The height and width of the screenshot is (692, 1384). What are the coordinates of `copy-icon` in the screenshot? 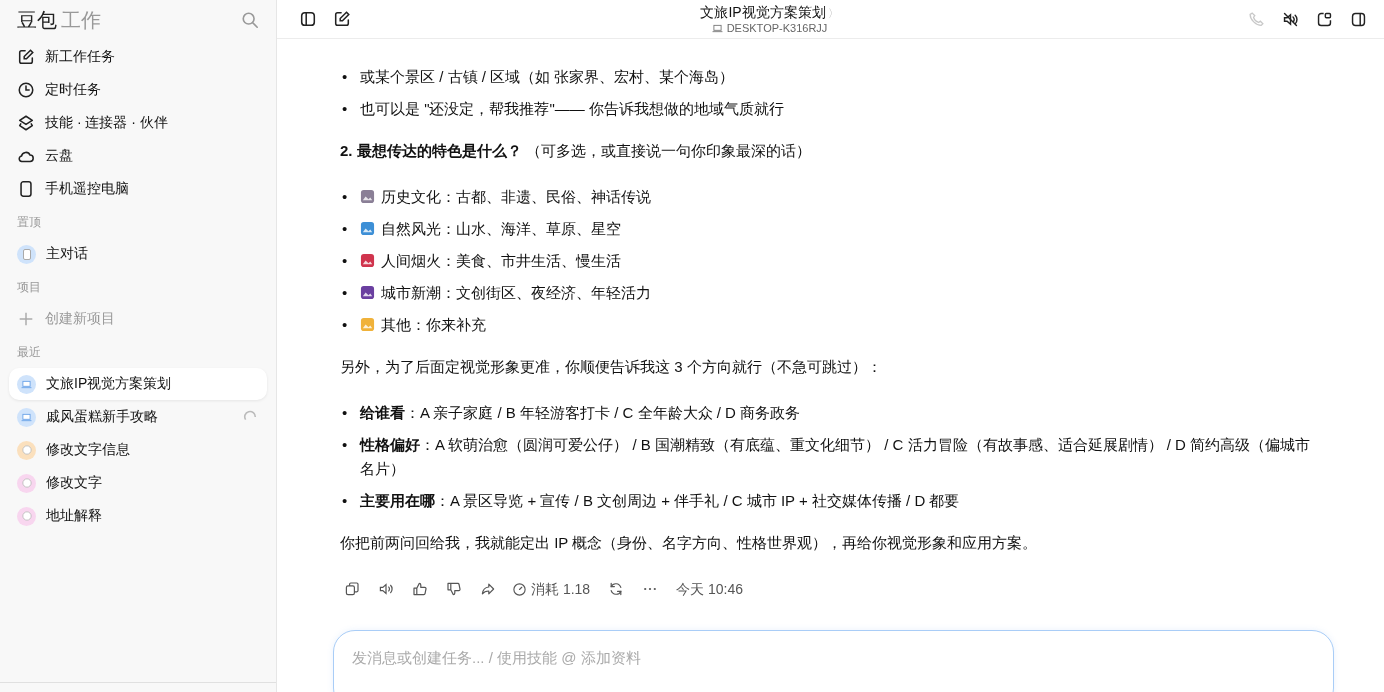 It's located at (352, 589).